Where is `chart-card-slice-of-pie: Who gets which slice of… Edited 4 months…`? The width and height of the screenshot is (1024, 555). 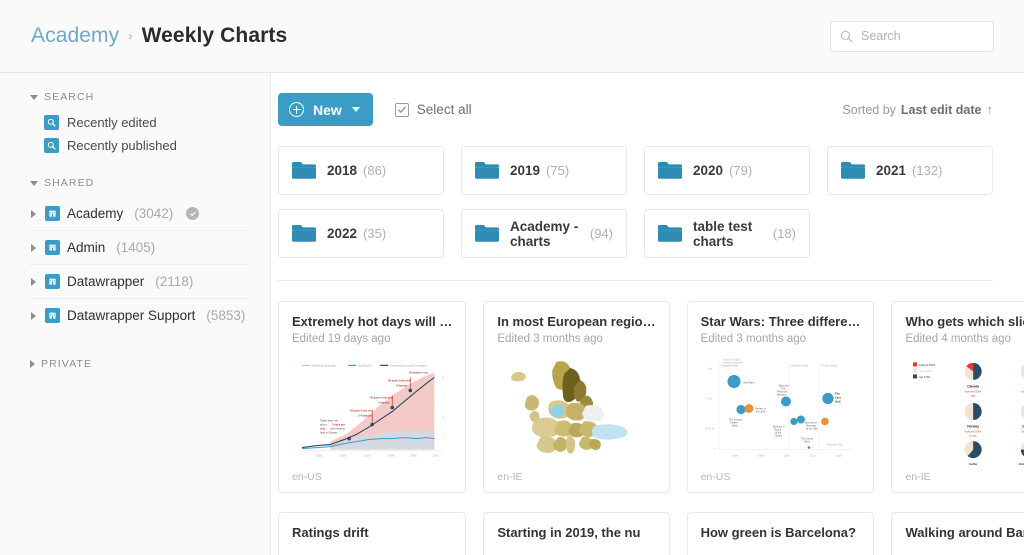 chart-card-slice-of-pie: Who gets which slice of… Edited 4 months… is located at coordinates (957, 397).